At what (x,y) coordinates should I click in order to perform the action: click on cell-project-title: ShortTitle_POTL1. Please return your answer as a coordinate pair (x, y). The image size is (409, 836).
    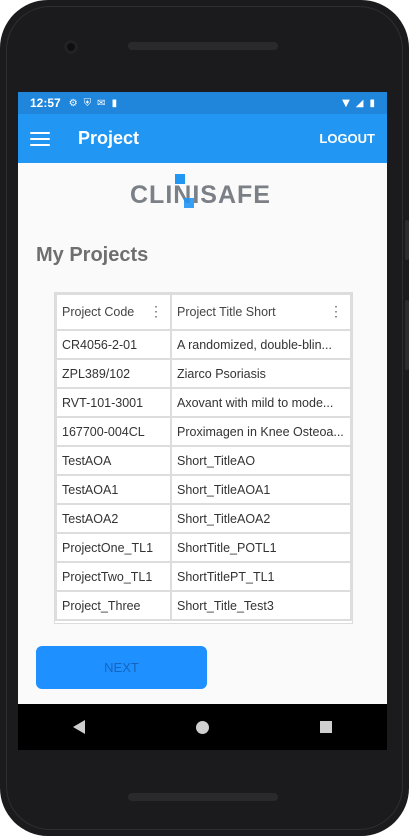
    Looking at the image, I should click on (261, 547).